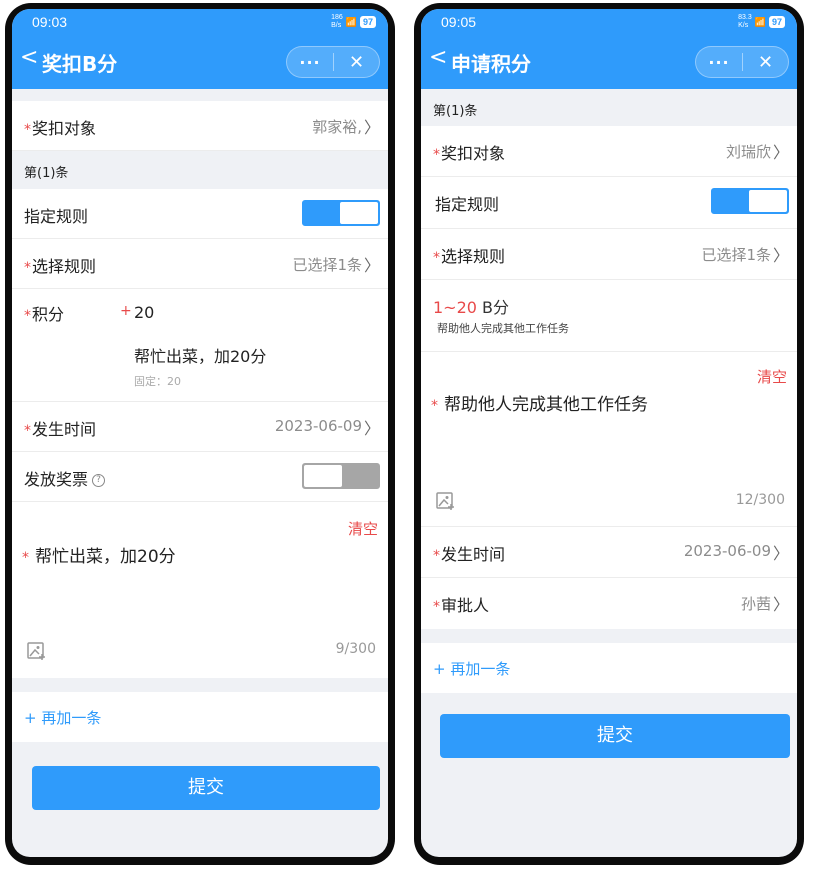 Image resolution: width=817 pixels, height=869 pixels. I want to click on network-speed: 83.3 K/s, so click(745, 21).